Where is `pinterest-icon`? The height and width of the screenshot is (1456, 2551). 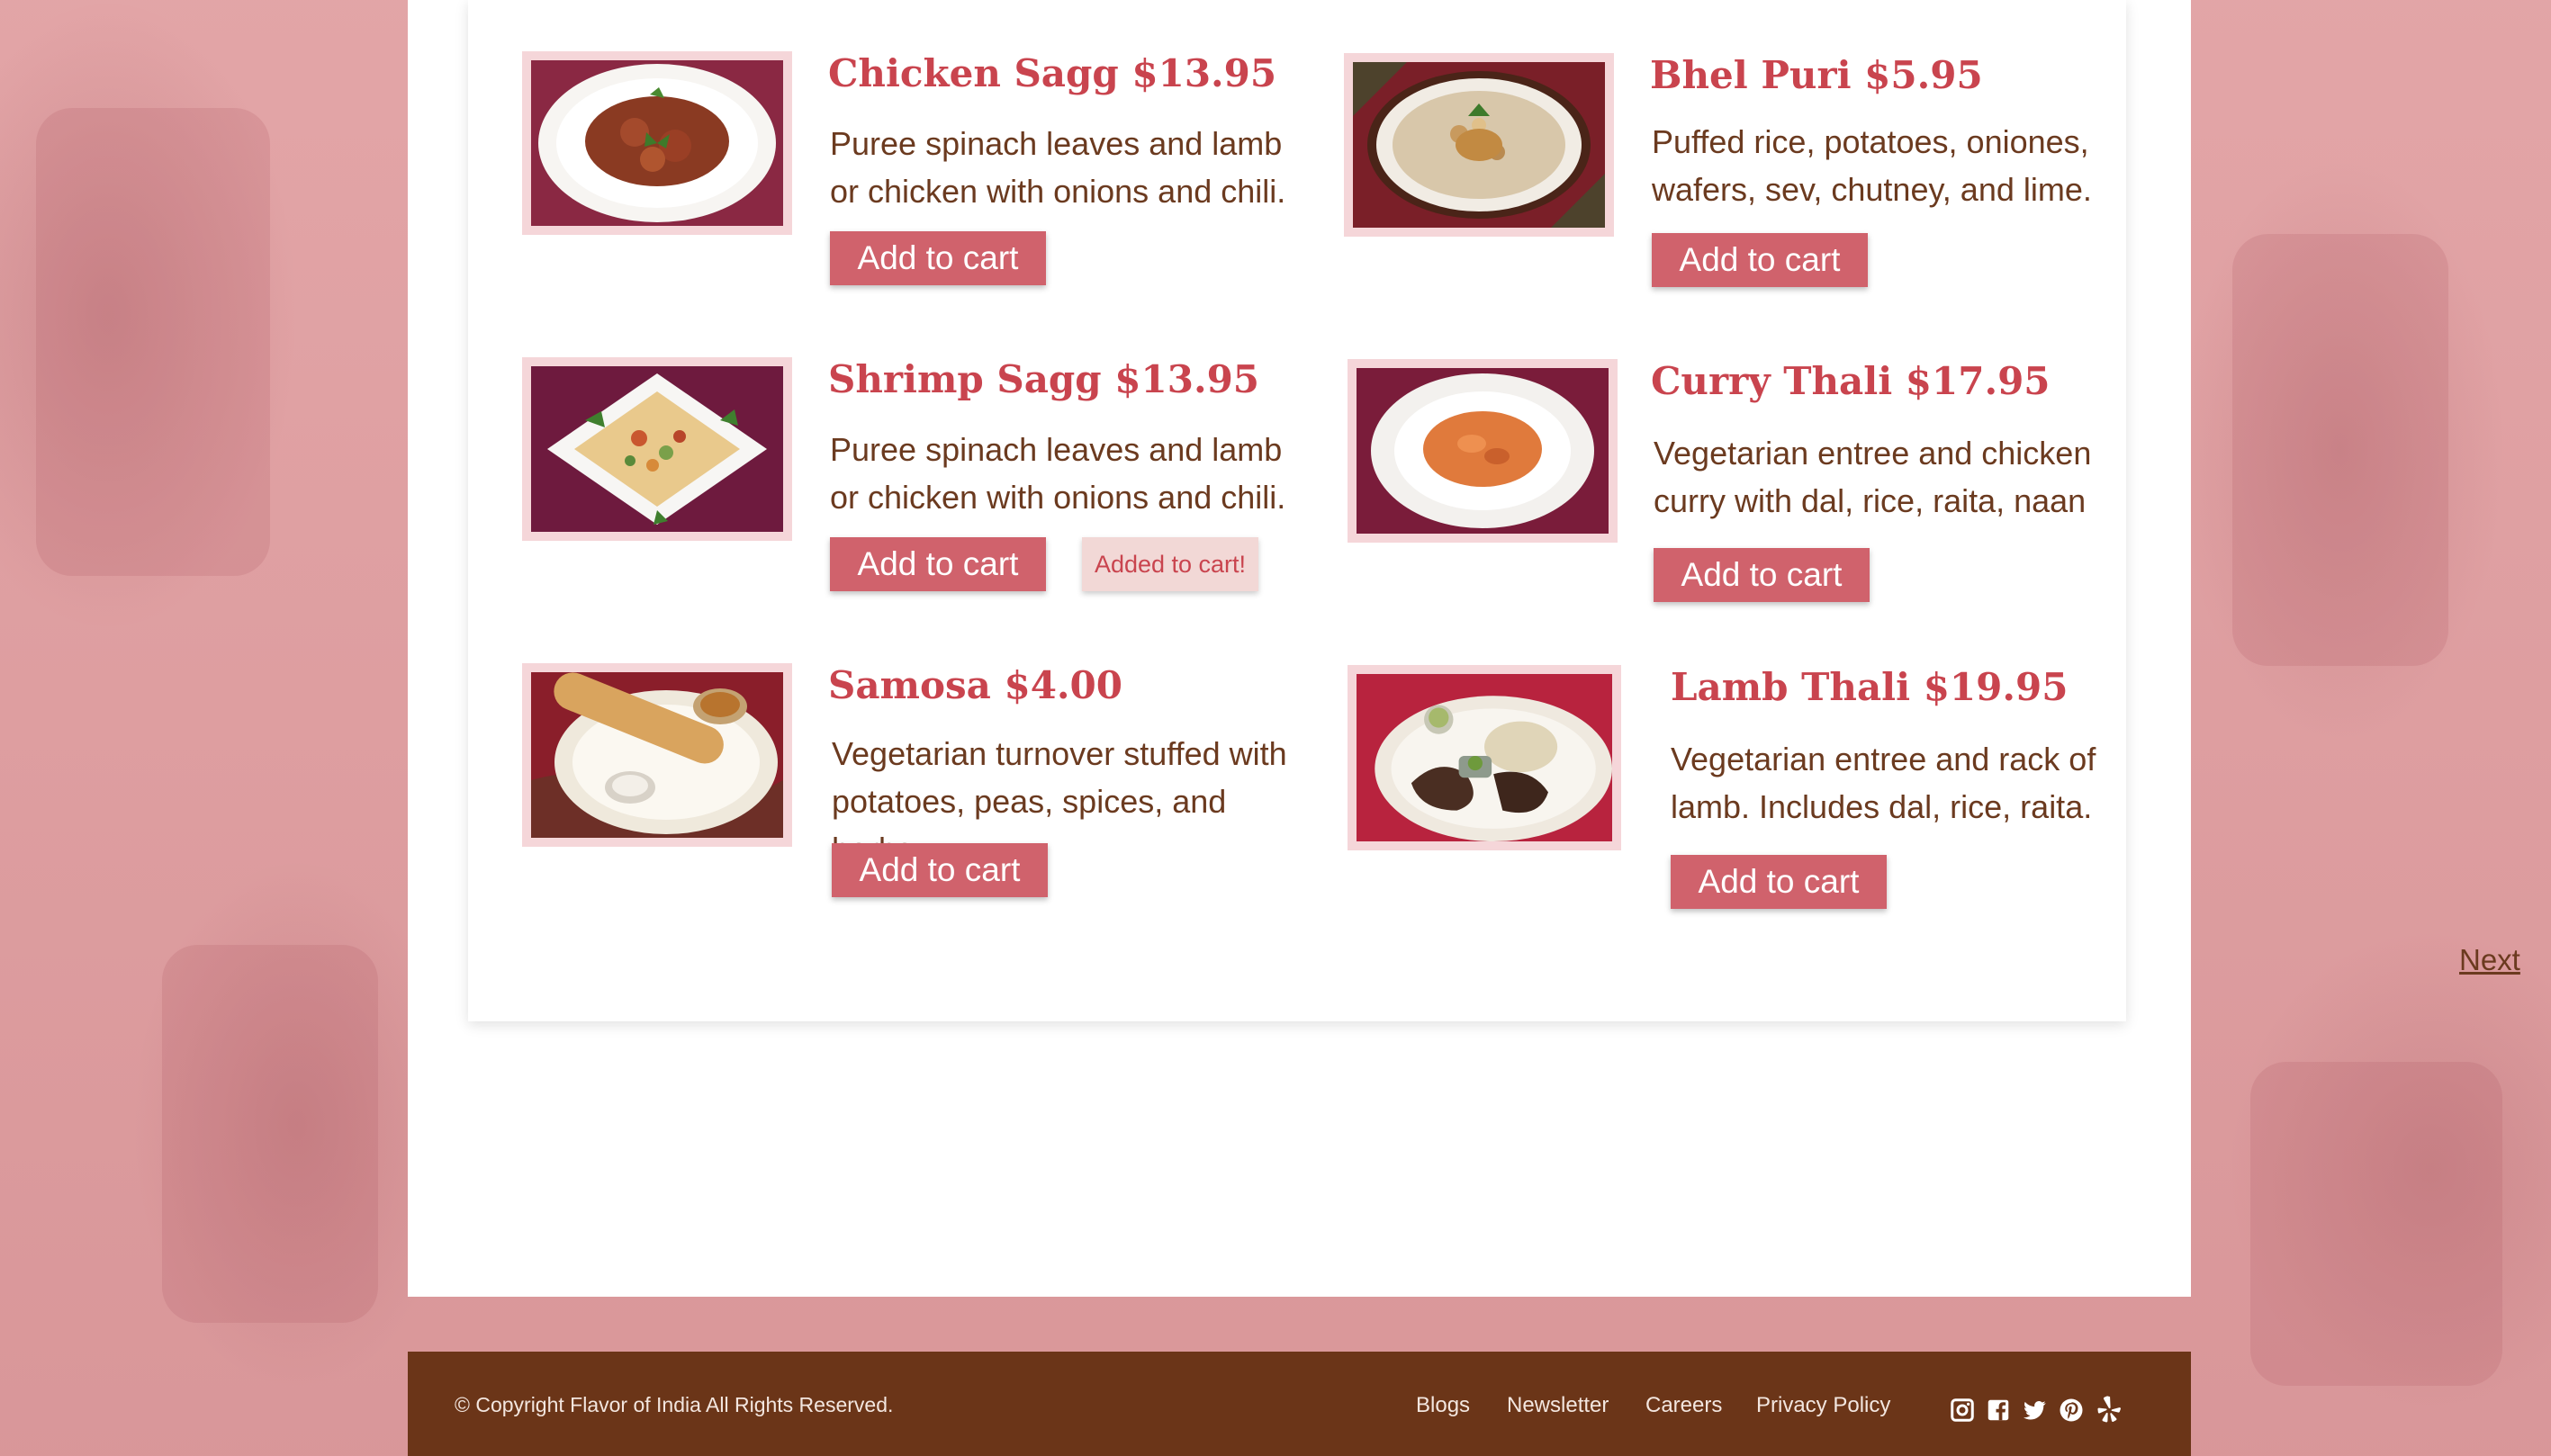
pinterest-icon is located at coordinates (2071, 1410).